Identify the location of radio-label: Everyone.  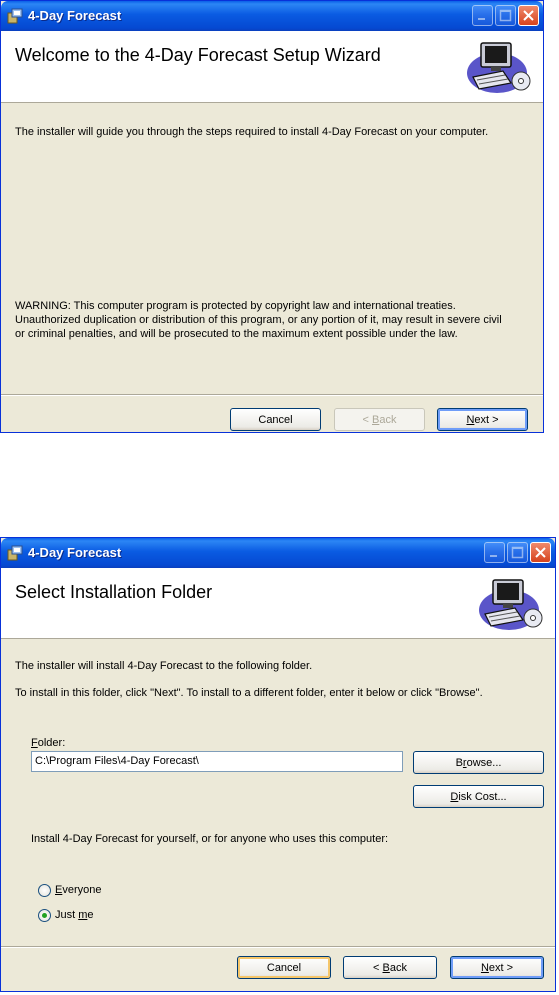
(78, 890).